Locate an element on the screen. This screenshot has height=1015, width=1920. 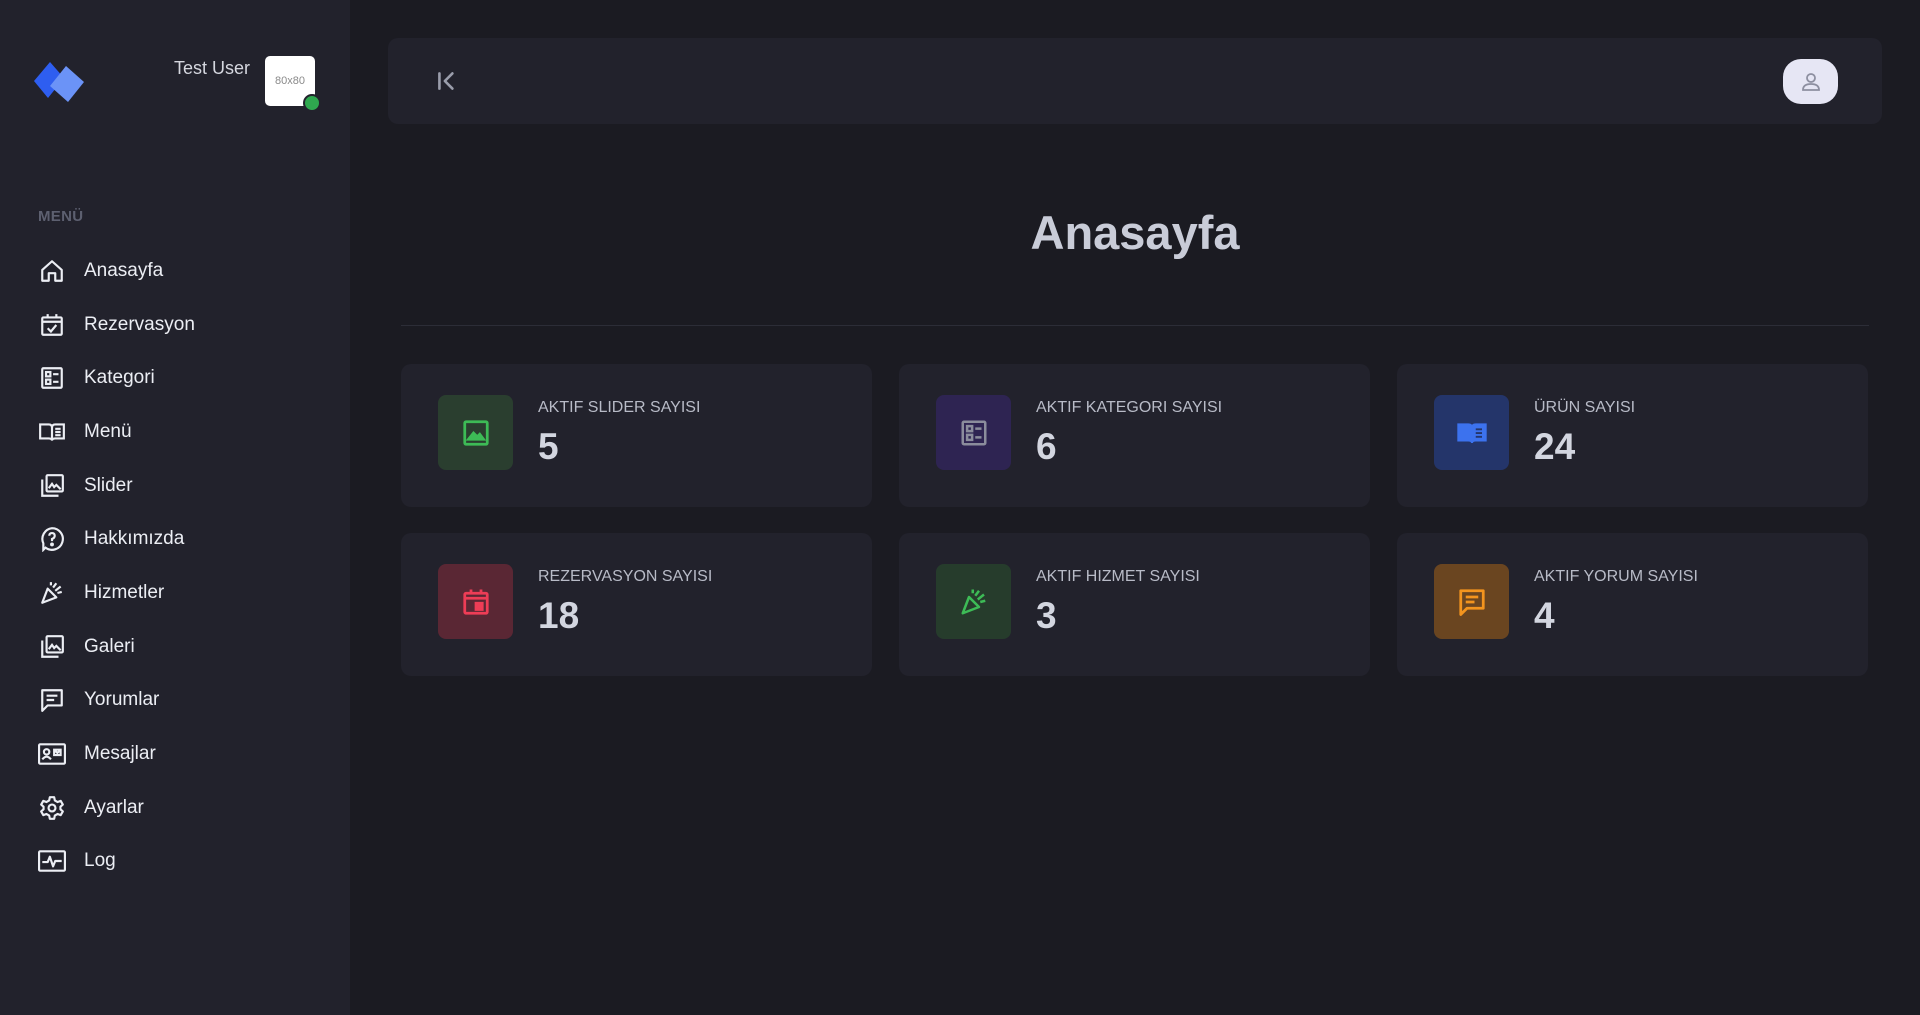
top-bar is located at coordinates (1135, 81).